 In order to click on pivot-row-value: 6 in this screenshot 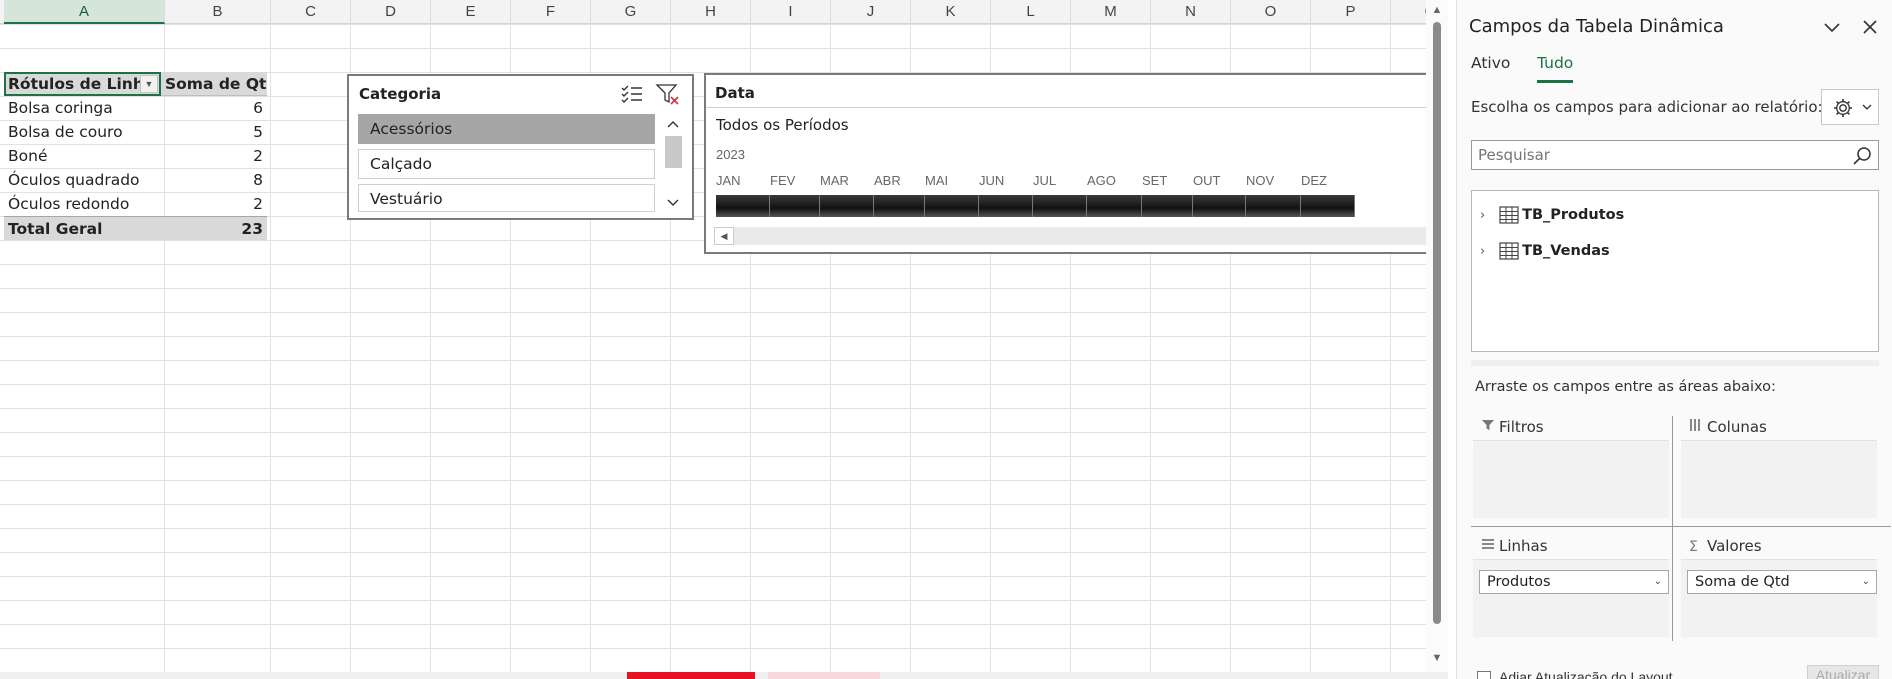, I will do `click(214, 108)`.